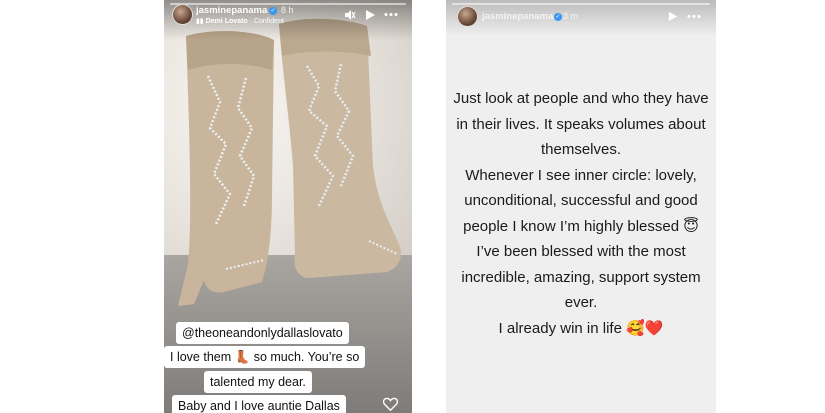 The width and height of the screenshot is (825, 413). Describe the element at coordinates (581, 328) in the screenshot. I see `story-text-line: I already win in life 🥰❤️` at that location.